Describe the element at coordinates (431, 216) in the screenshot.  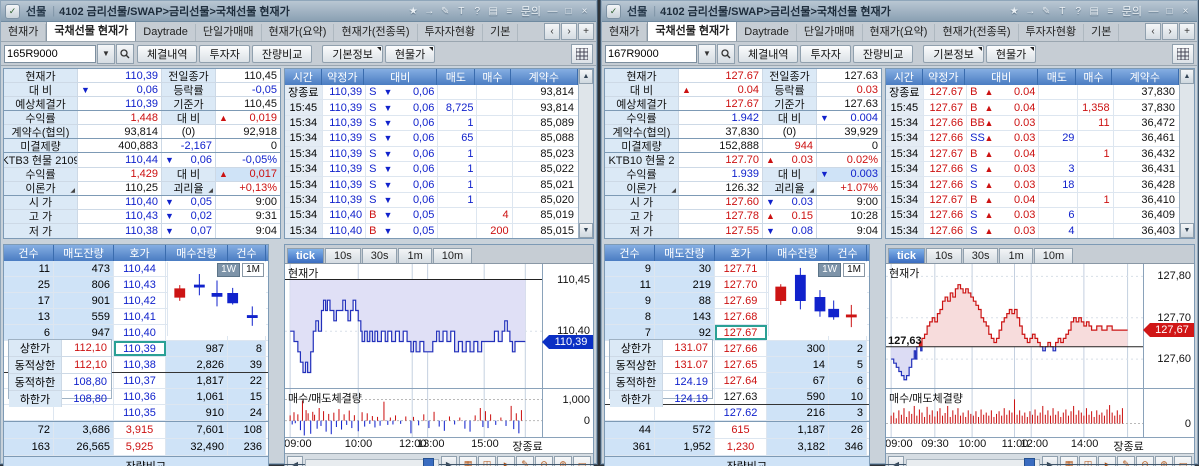
I see `time-sales-row: 15:34 110,40 B ▼ 0,05 4 85,019` at that location.